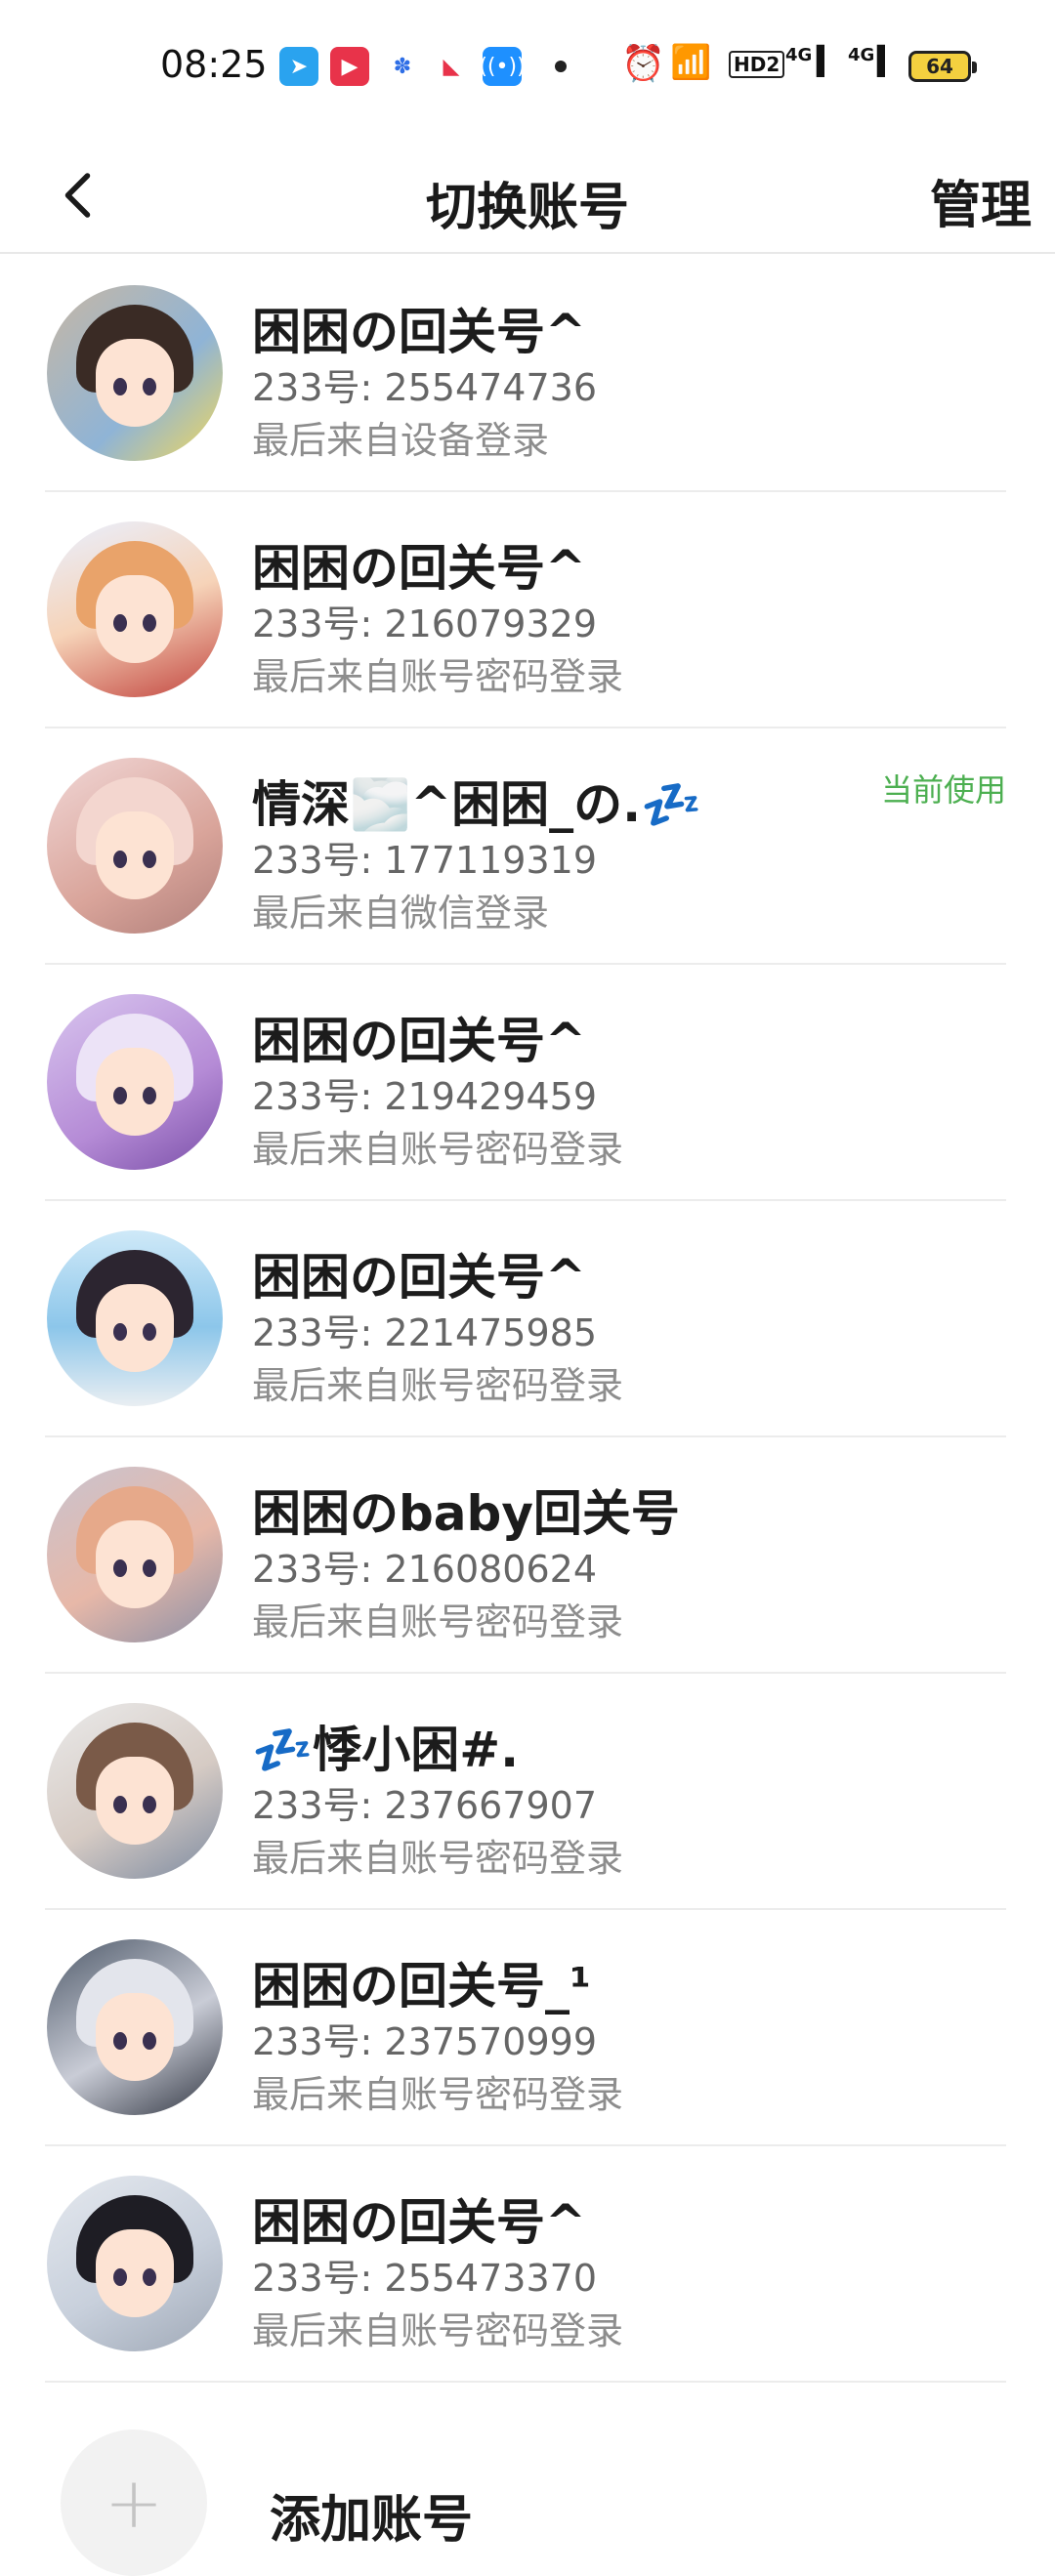 Image resolution: width=1055 pixels, height=2576 pixels. What do you see at coordinates (691, 62) in the screenshot?
I see `wifi-icon: 📶` at bounding box center [691, 62].